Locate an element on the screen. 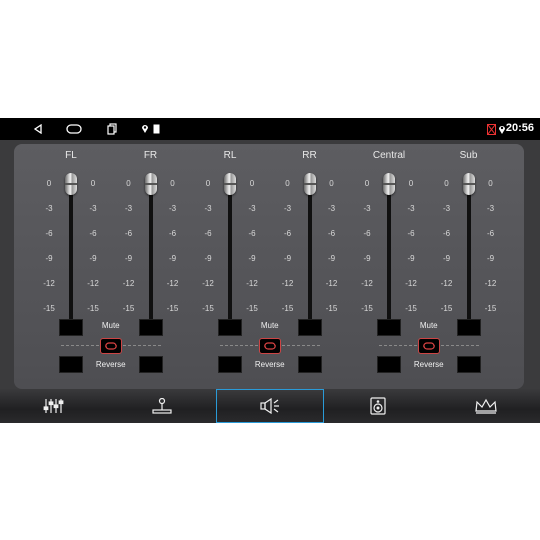  tab-subwoofer is located at coordinates (378, 406).